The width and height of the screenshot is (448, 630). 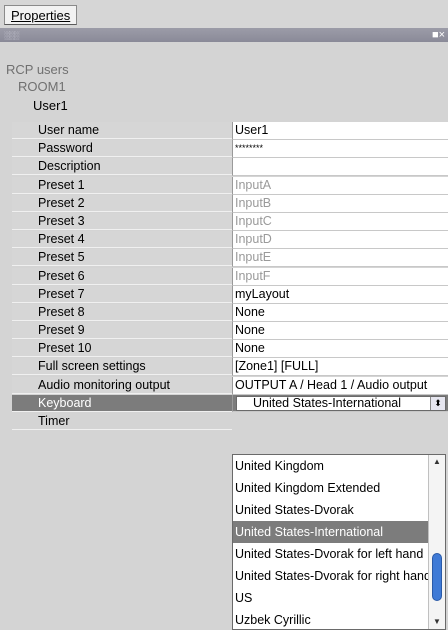 What do you see at coordinates (50, 105) in the screenshot?
I see `tree-item-user1: User1` at bounding box center [50, 105].